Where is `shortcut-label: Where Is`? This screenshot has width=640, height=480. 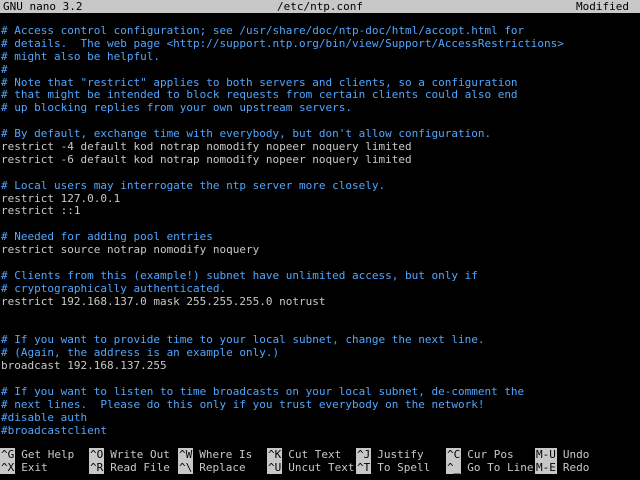 shortcut-label: Where Is is located at coordinates (226, 454).